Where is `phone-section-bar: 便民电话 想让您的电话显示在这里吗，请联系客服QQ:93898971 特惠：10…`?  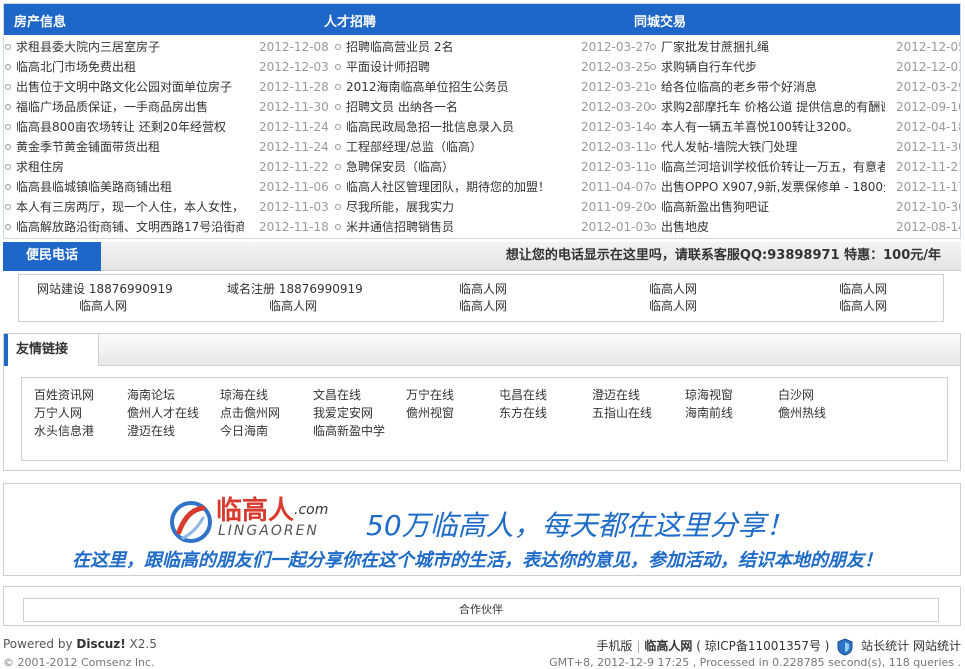
phone-section-bar: 便民电话 想让您的电话显示在这里吗，请联系客服QQ:93898971 特惠：10… is located at coordinates (482, 256).